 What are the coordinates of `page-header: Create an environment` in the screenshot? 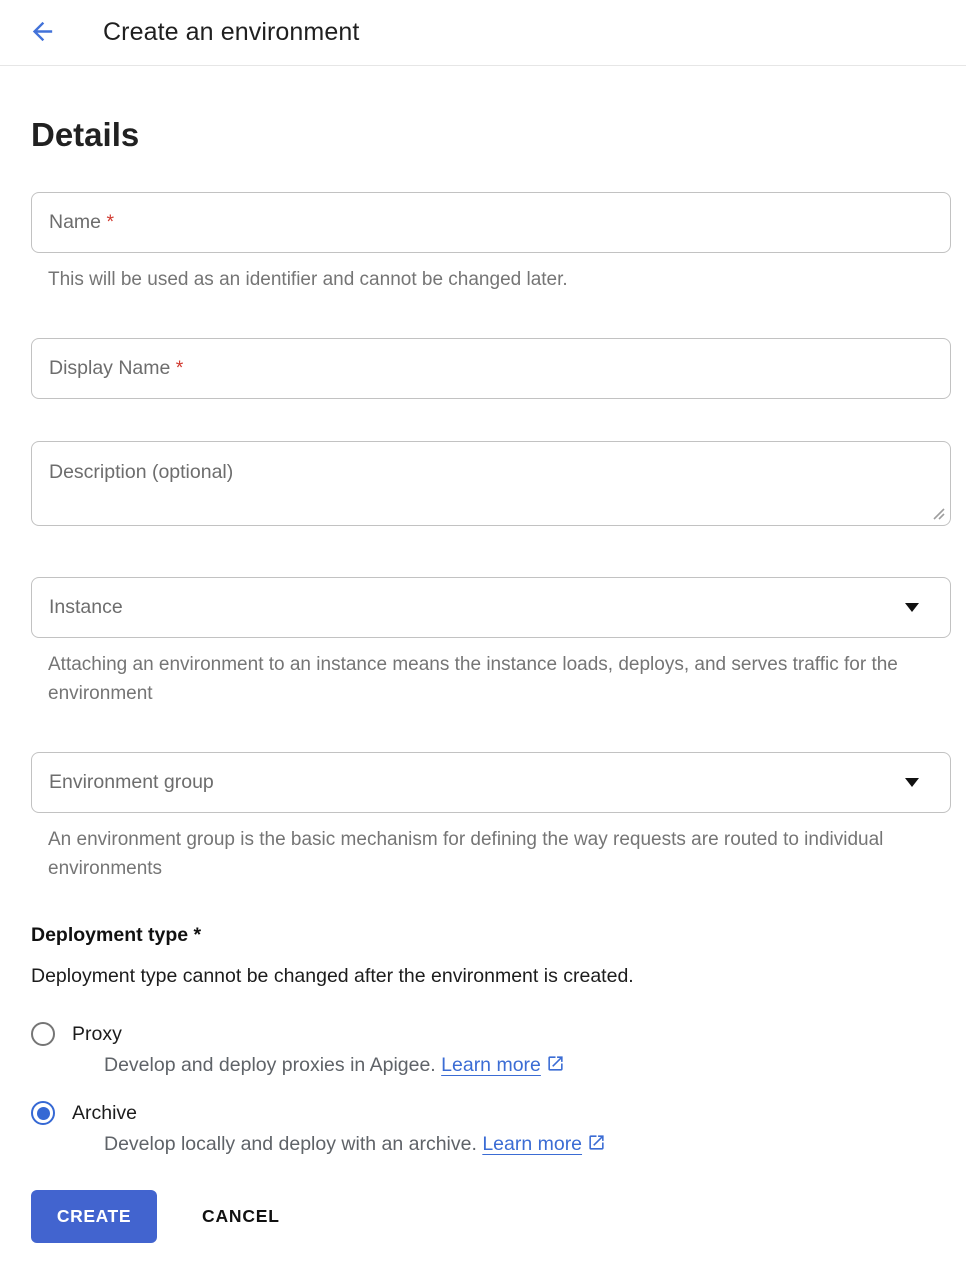 It's located at (483, 33).